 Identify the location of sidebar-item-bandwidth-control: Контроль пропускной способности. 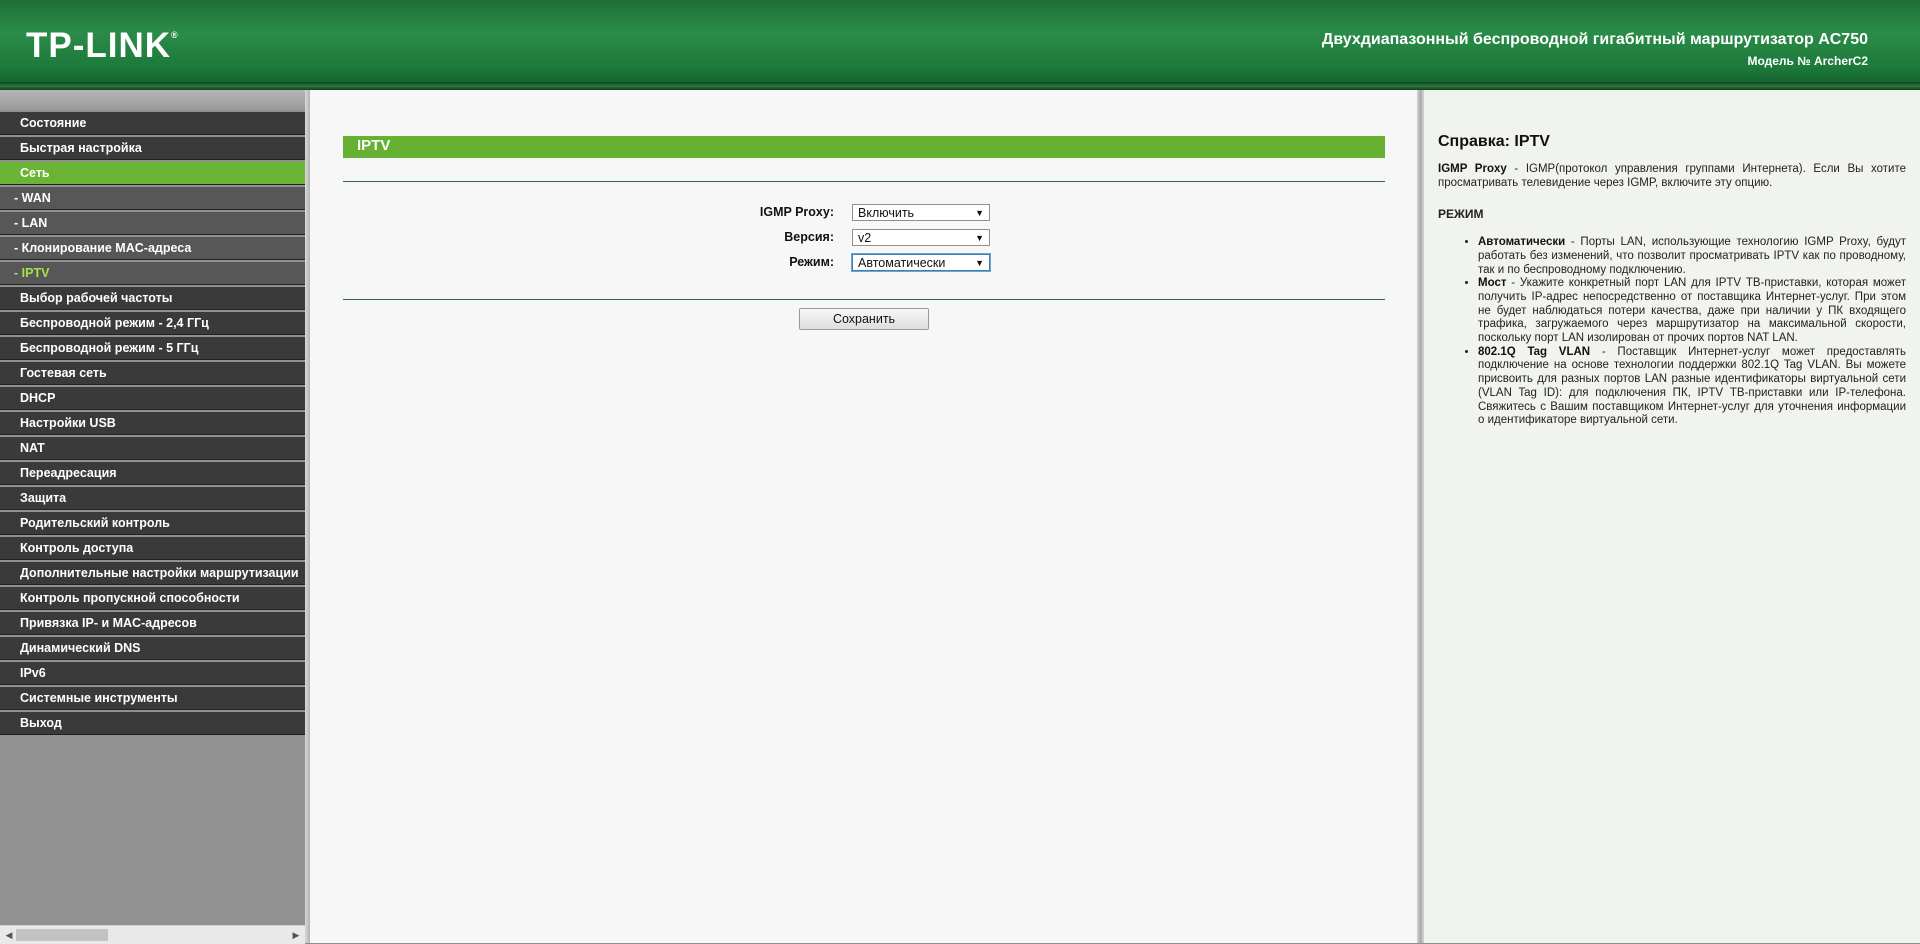
(152, 598).